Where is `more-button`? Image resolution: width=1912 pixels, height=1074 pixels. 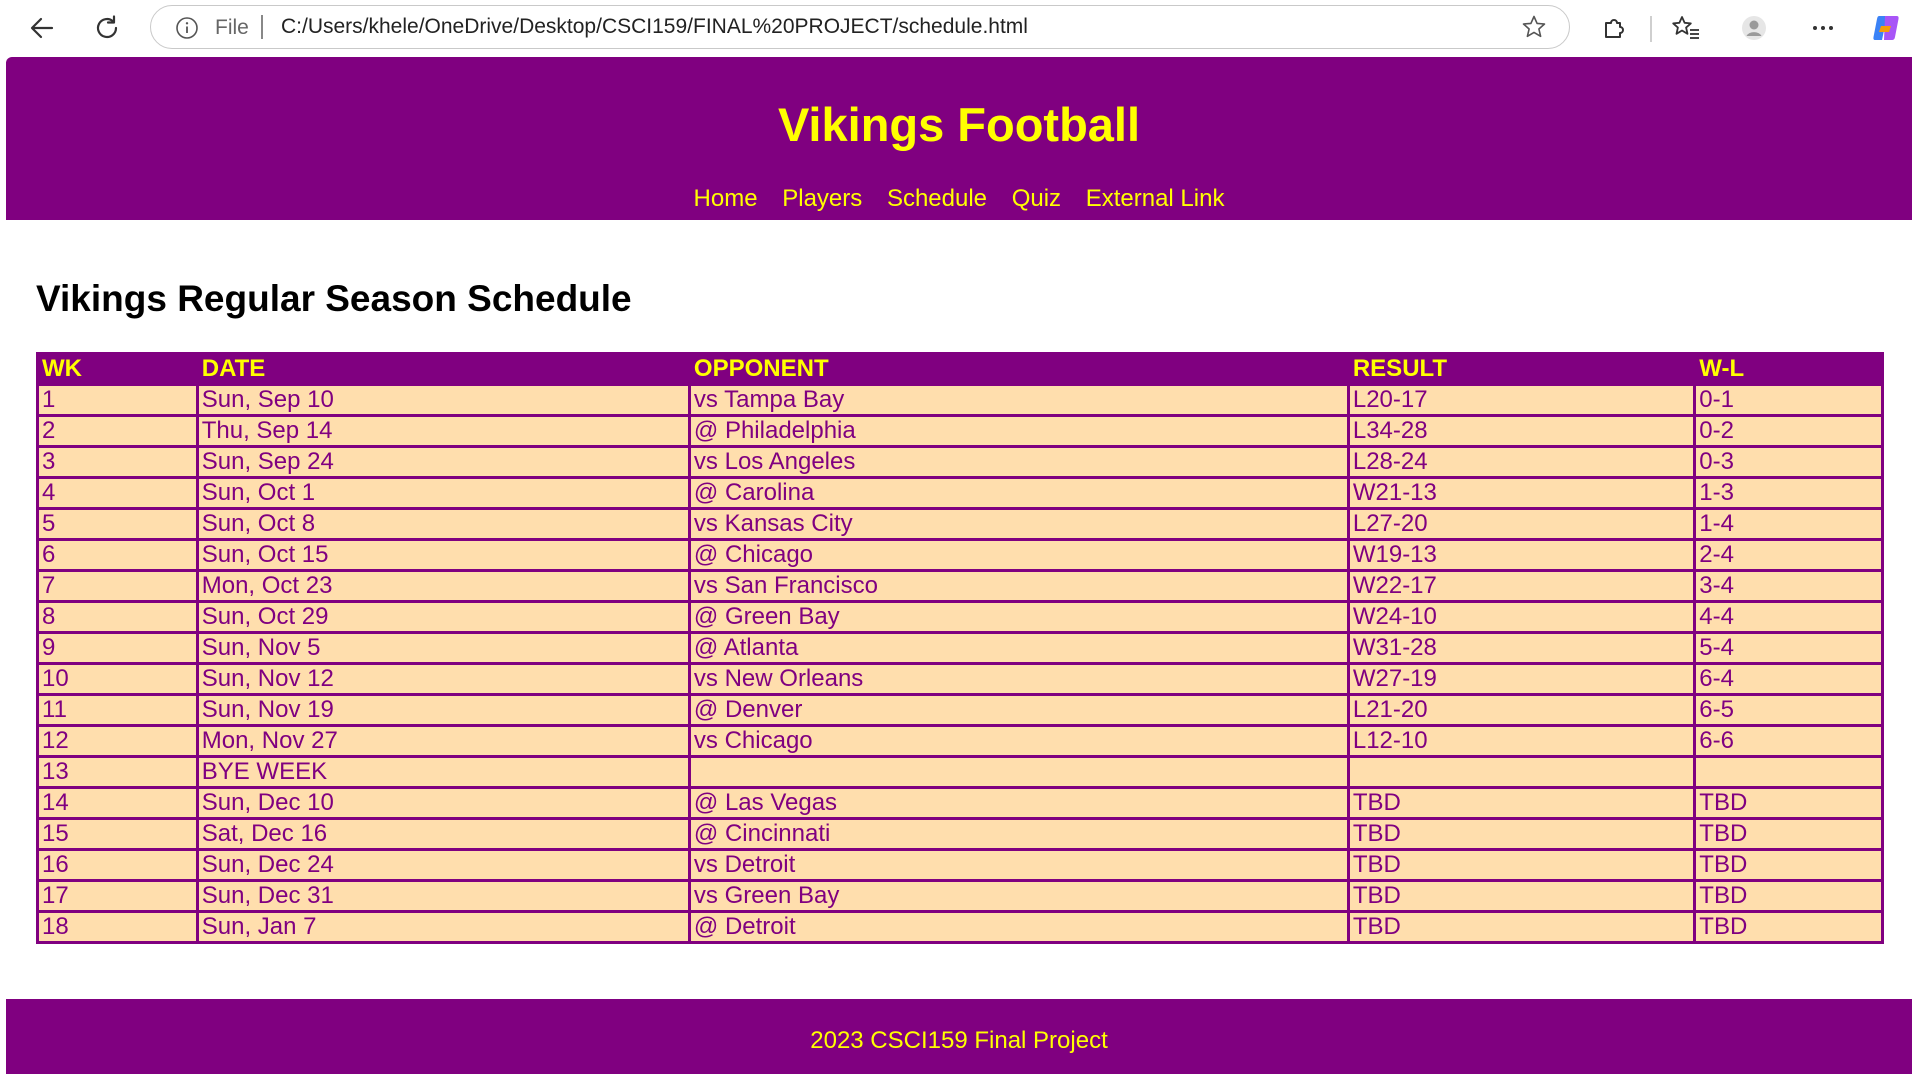
more-button is located at coordinates (1823, 28).